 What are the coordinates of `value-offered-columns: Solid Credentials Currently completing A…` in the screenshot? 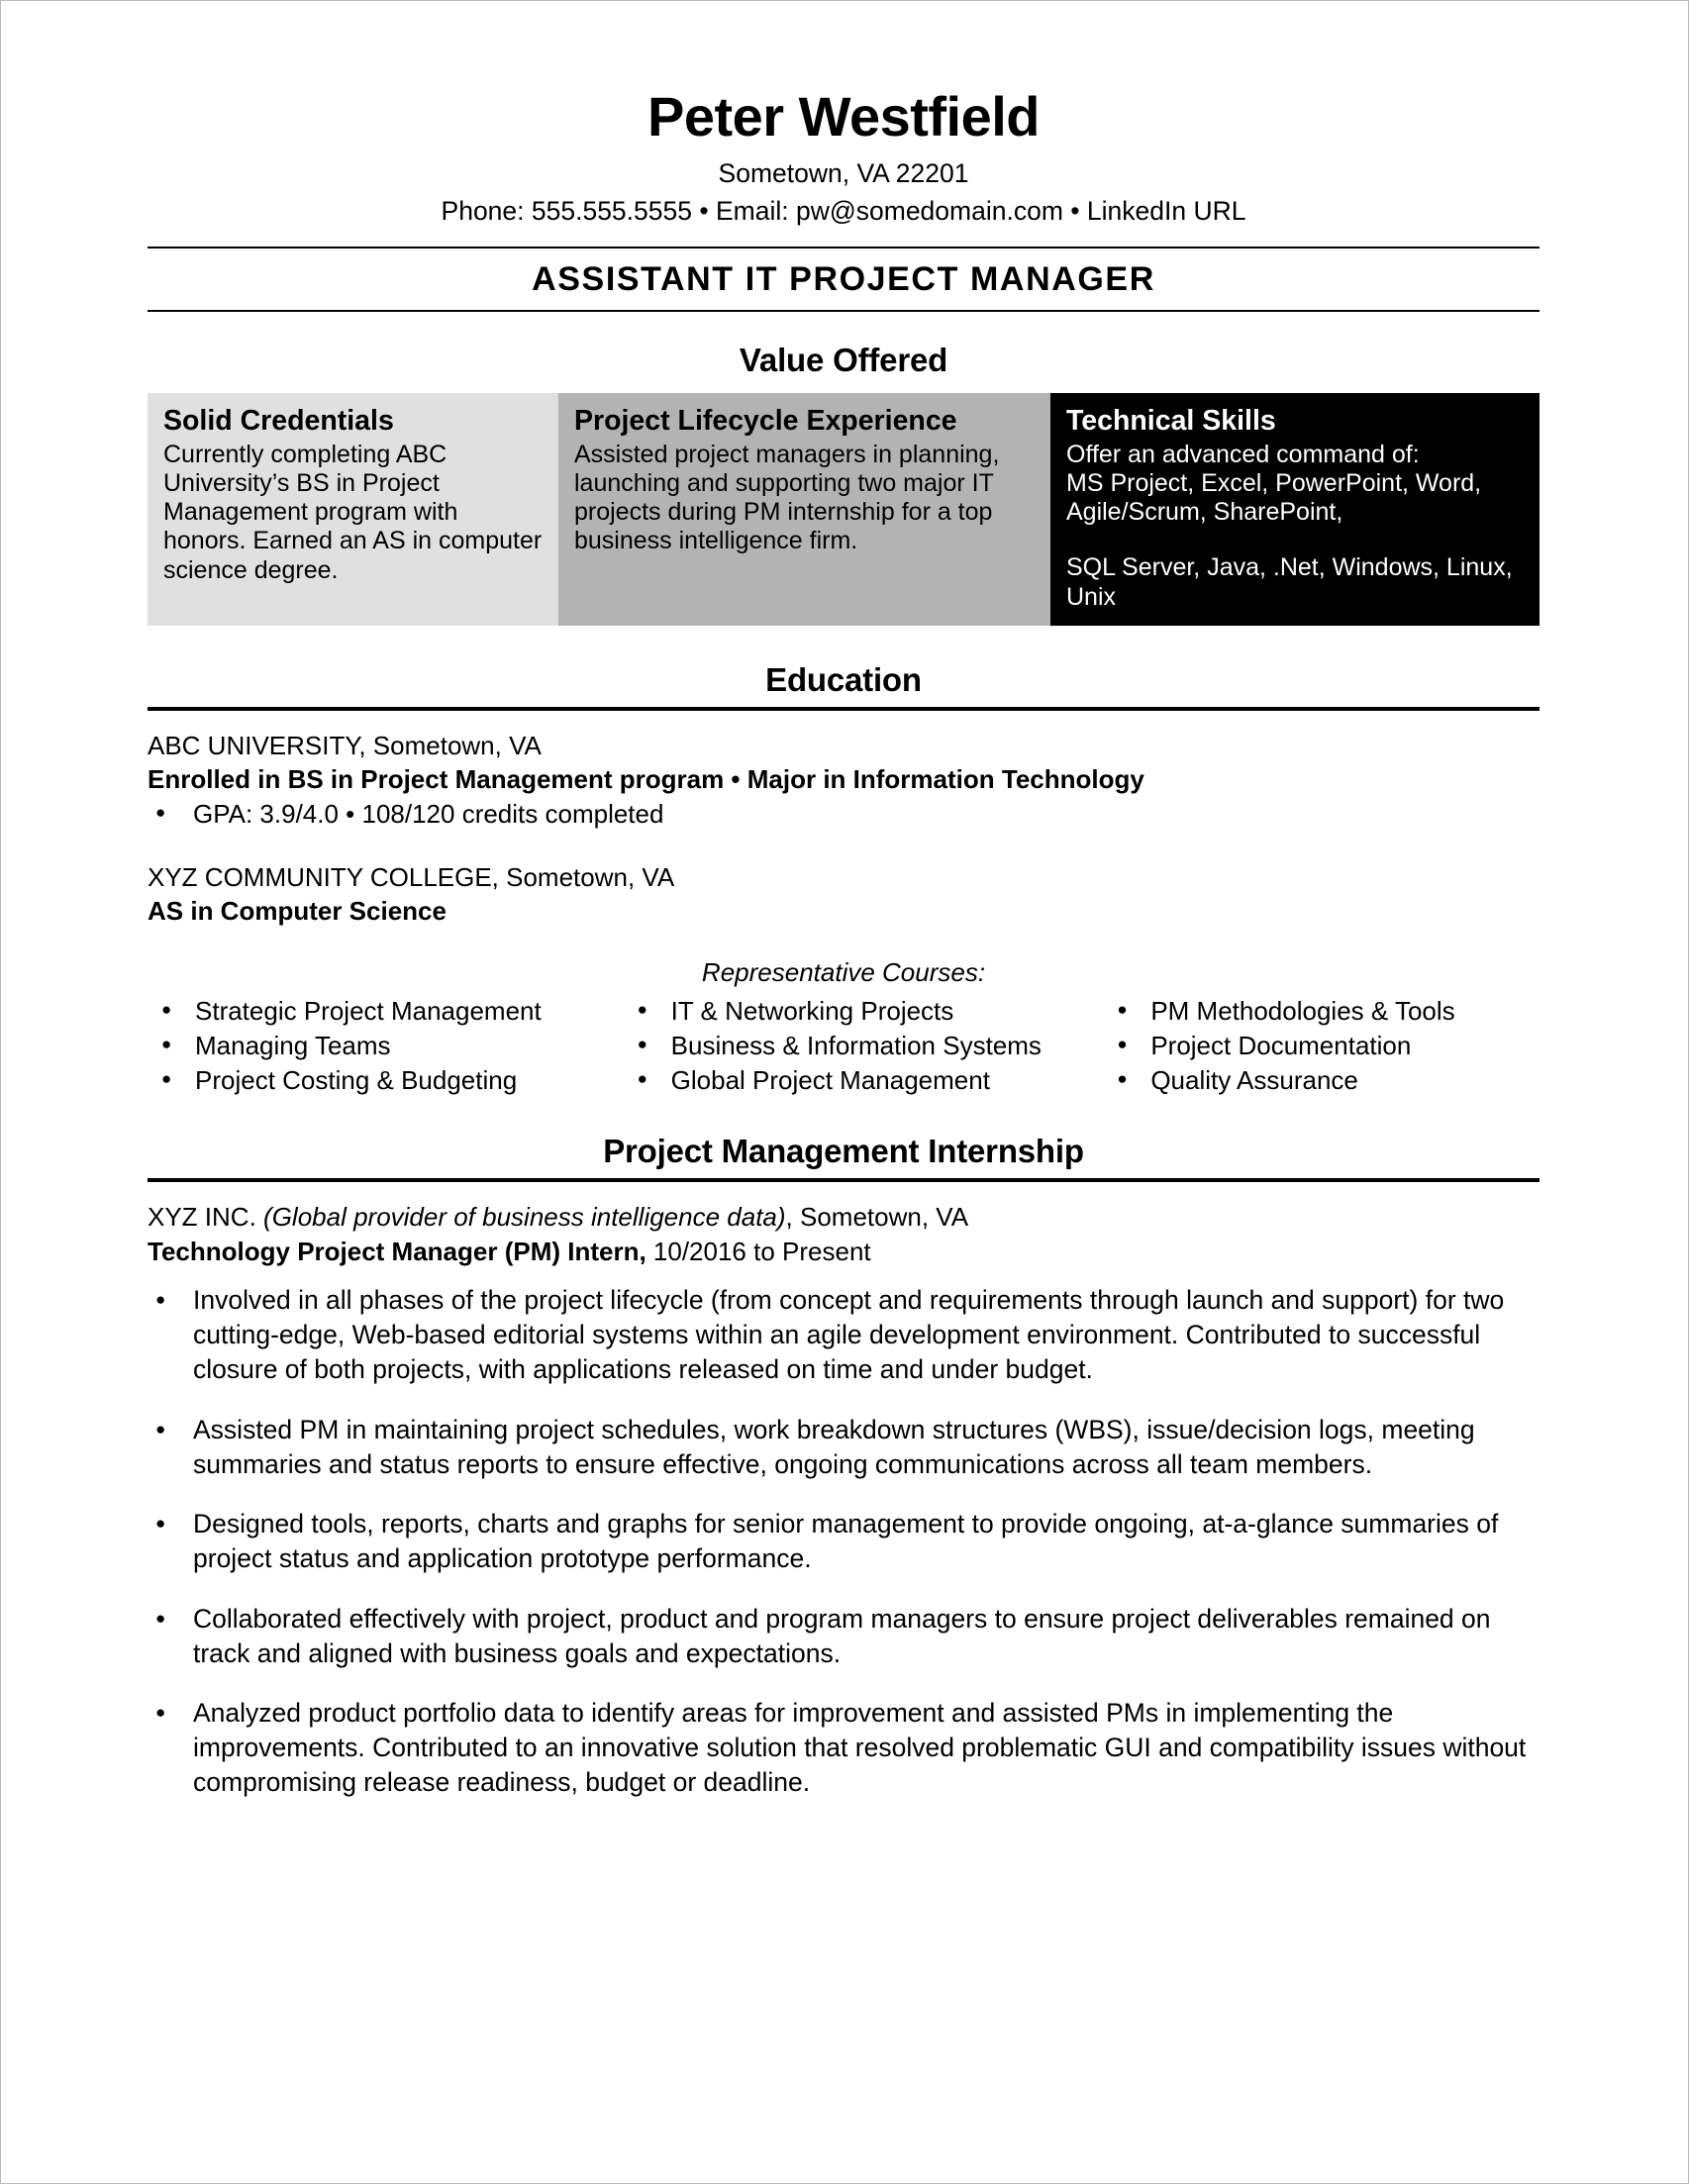 It's located at (844, 509).